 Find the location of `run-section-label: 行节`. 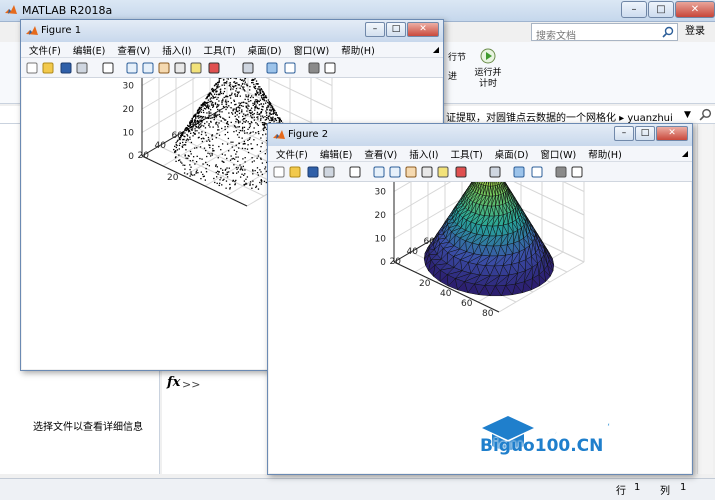

run-section-label: 行节 is located at coordinates (457, 58).